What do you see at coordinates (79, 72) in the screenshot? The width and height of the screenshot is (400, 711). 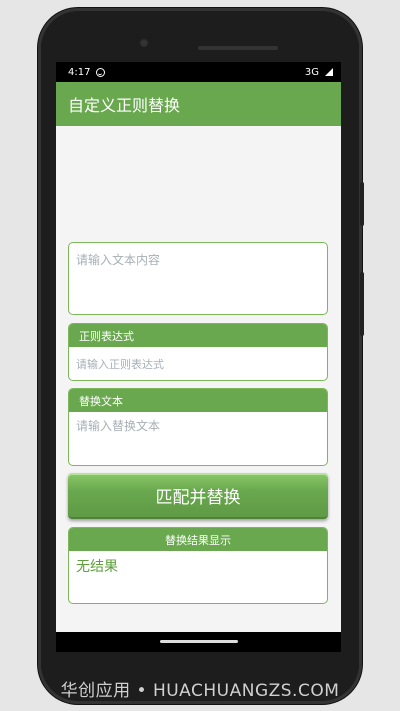 I see `status-time: 4:17` at bounding box center [79, 72].